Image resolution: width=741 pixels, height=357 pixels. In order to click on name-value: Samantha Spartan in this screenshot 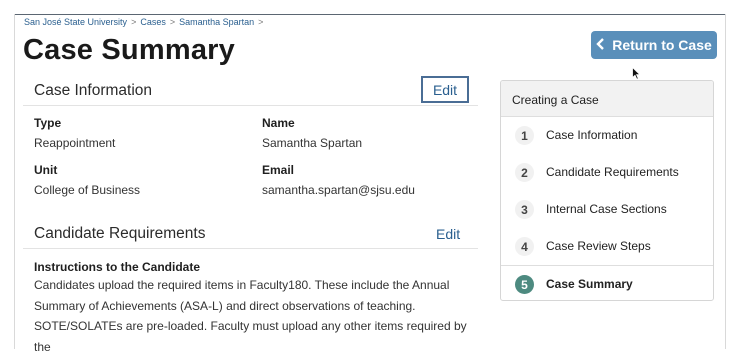, I will do `click(312, 143)`.